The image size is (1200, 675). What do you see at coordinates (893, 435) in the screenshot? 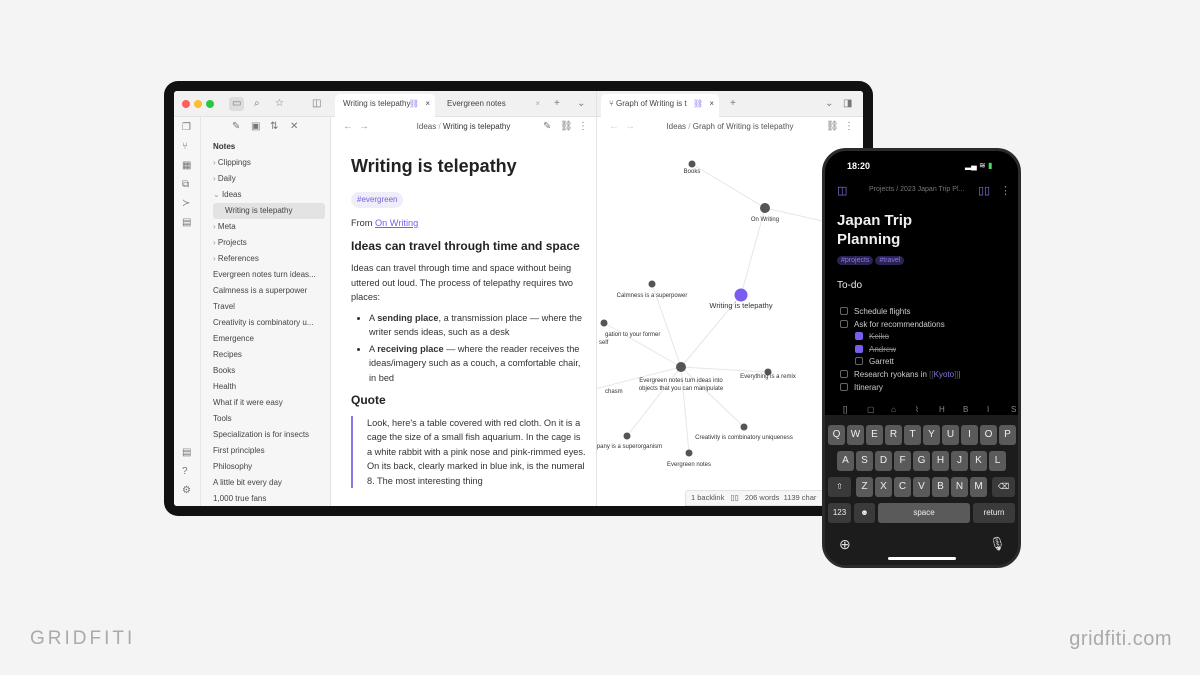
I see `key-r: R` at bounding box center [893, 435].